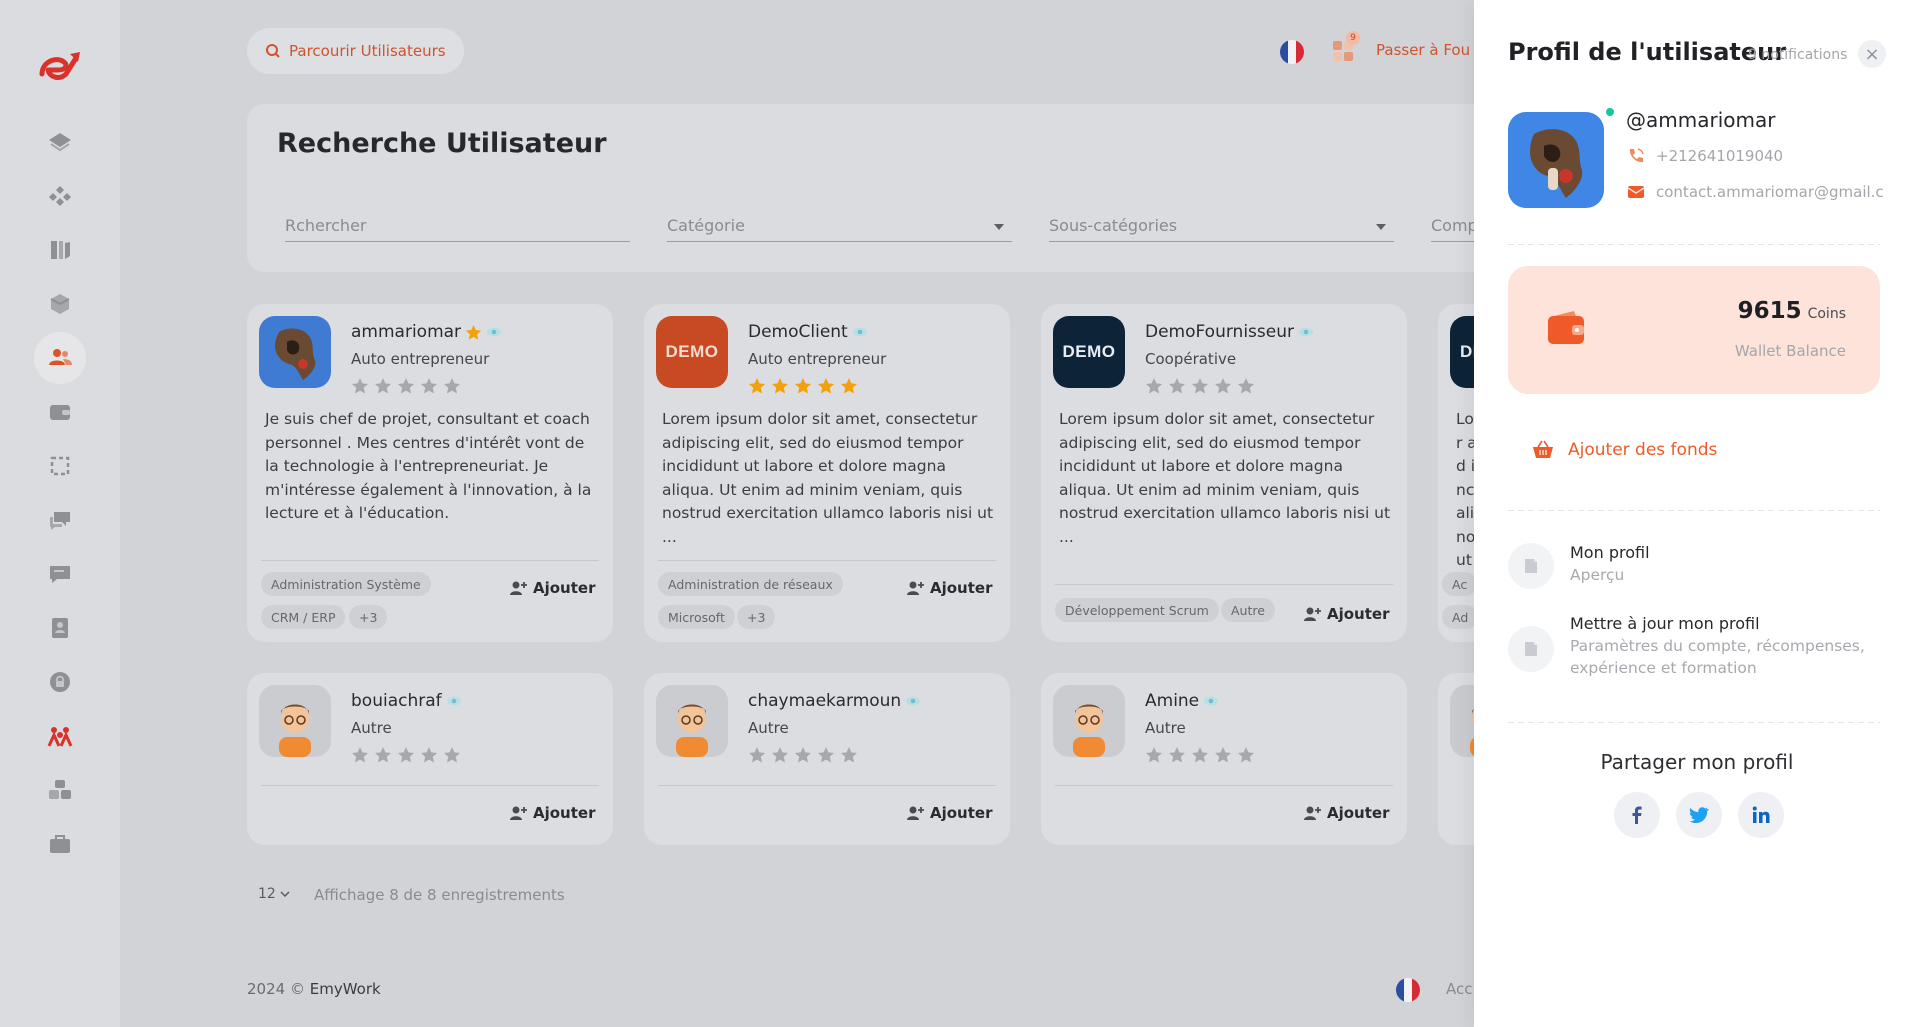  What do you see at coordinates (60, 66) in the screenshot?
I see `app-logo` at bounding box center [60, 66].